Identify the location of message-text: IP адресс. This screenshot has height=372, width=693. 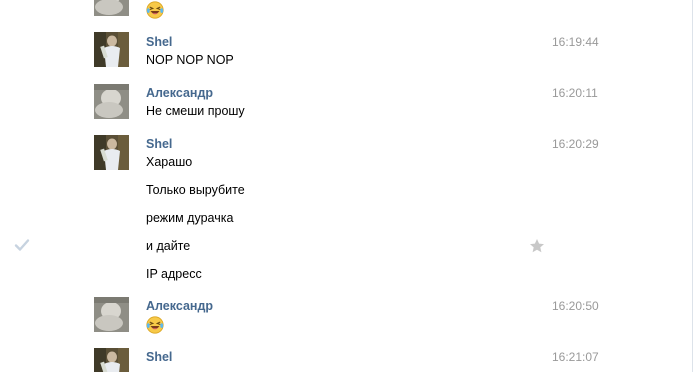
(174, 274).